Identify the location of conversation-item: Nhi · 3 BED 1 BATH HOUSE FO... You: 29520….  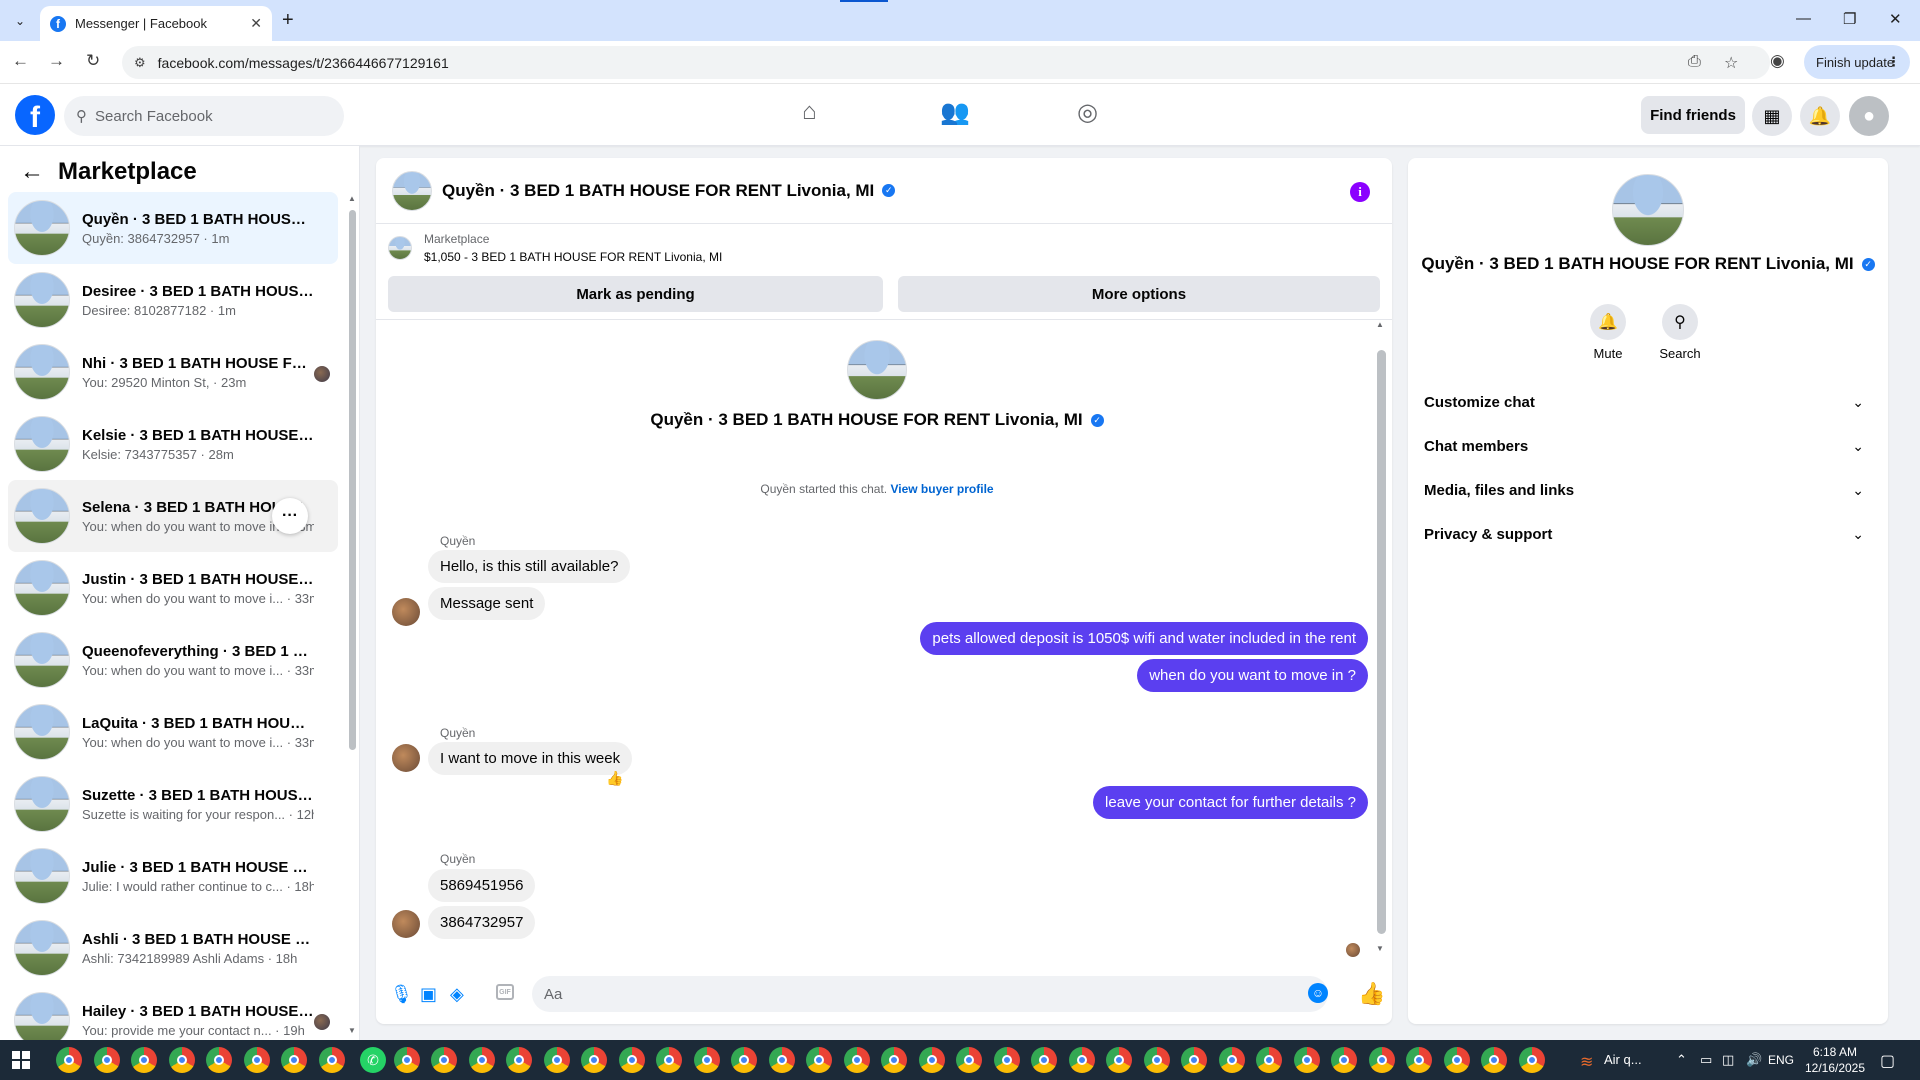
(173, 372).